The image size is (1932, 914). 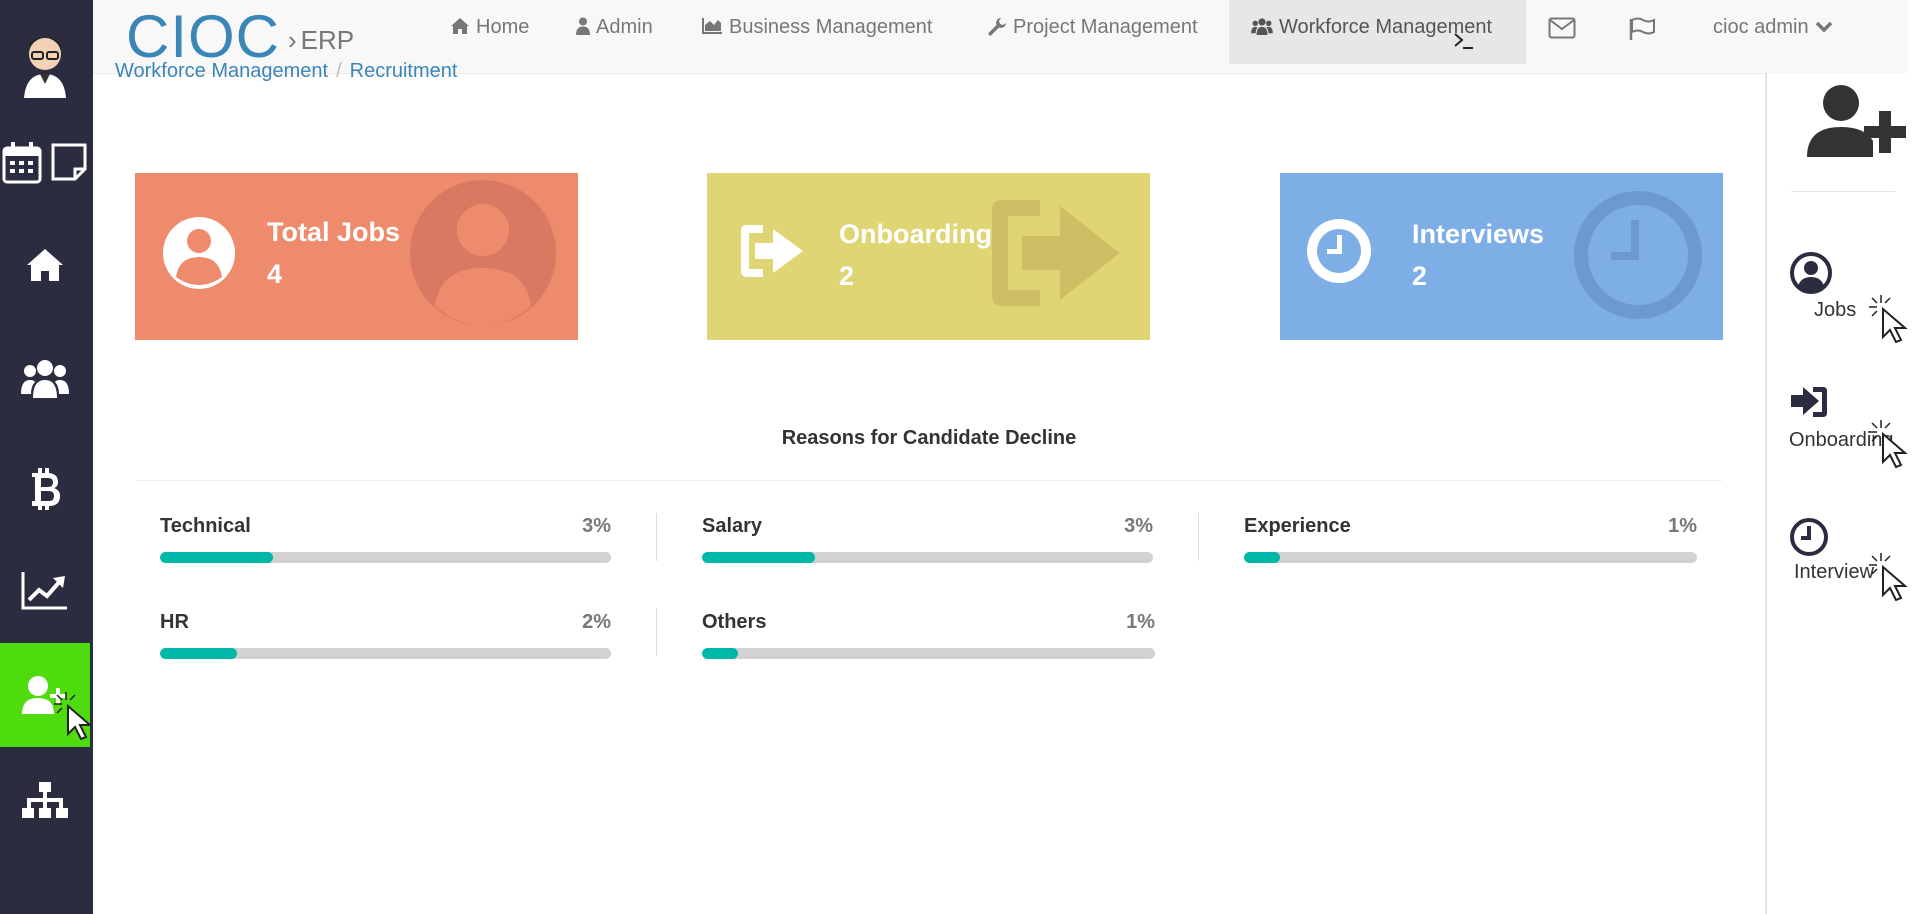 I want to click on sitemap-icon, so click(x=45, y=800).